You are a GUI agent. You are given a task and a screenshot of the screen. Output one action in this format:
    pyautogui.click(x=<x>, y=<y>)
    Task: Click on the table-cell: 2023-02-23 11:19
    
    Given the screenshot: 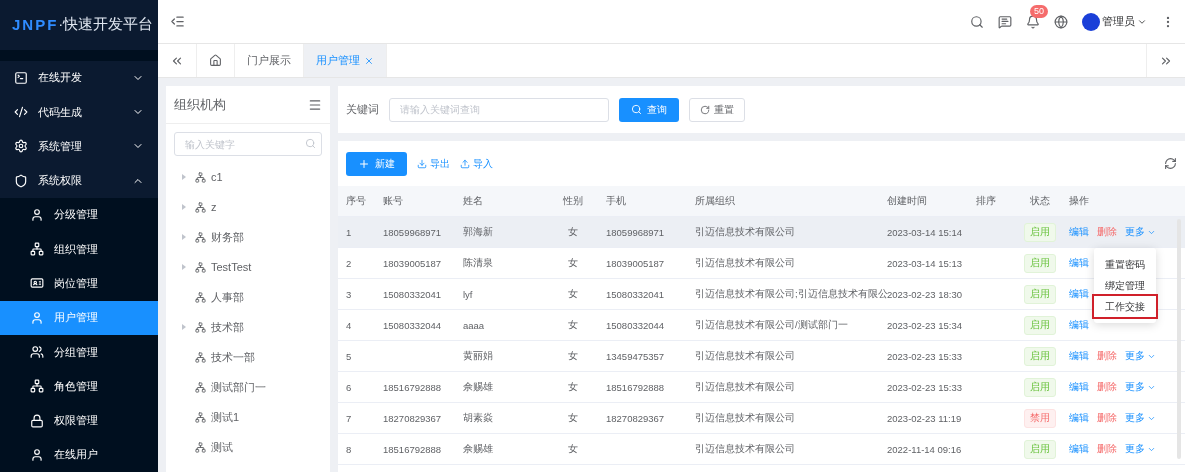 What is the action you would take?
    pyautogui.click(x=924, y=418)
    